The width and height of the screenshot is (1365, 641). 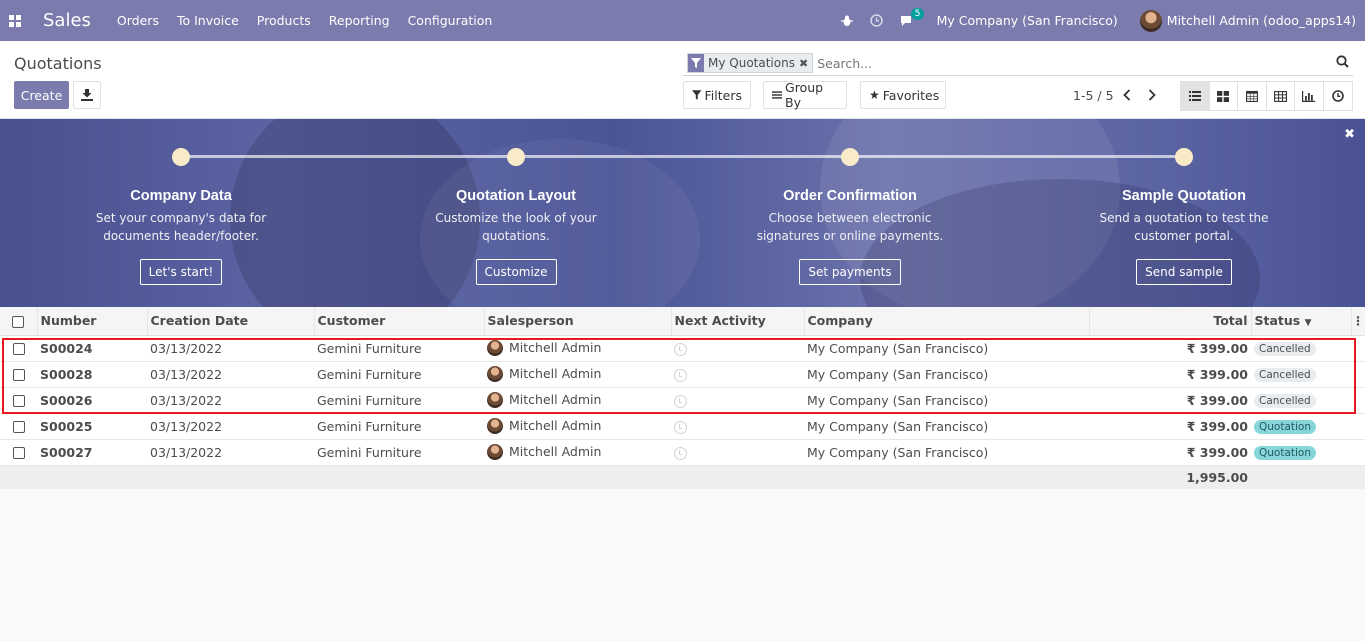 I want to click on download-button, so click(x=87, y=95).